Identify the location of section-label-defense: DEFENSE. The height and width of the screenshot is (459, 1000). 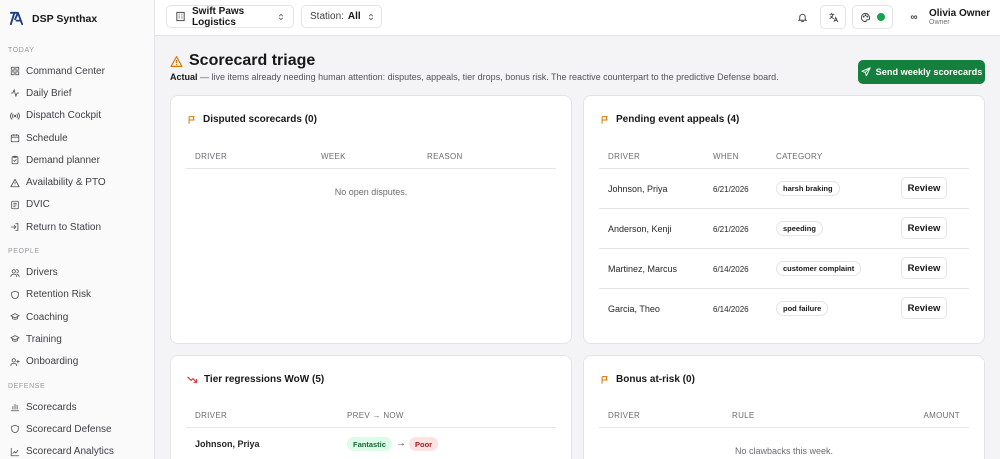
(27, 386).